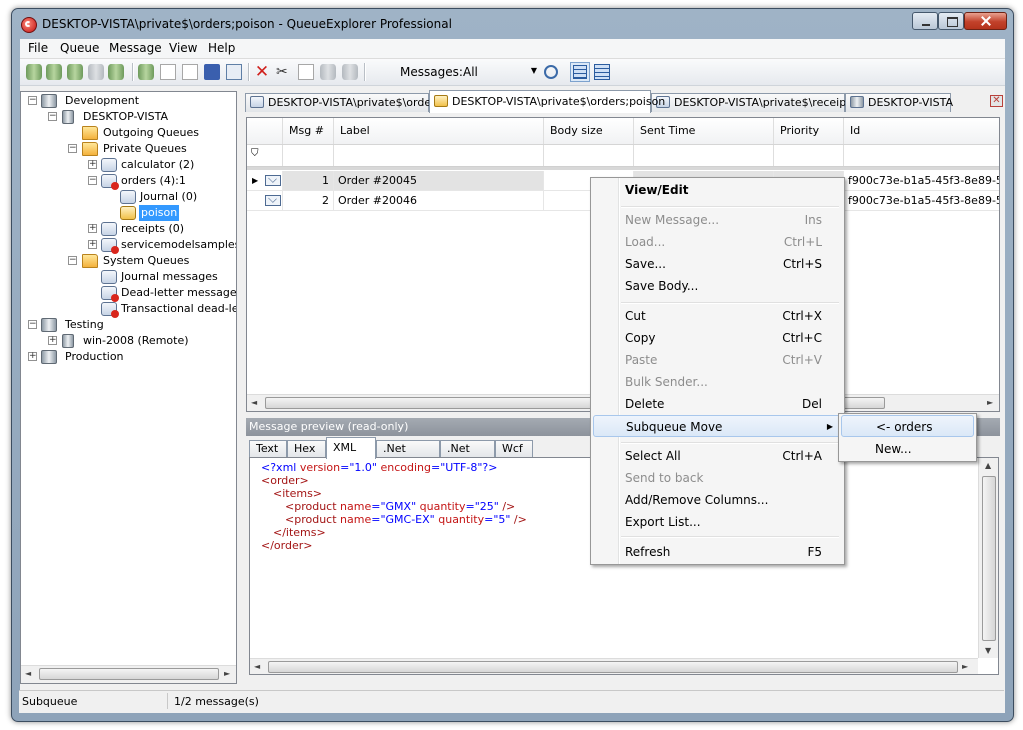  Describe the element at coordinates (135, 48) in the screenshot. I see `menu-message: Message` at that location.